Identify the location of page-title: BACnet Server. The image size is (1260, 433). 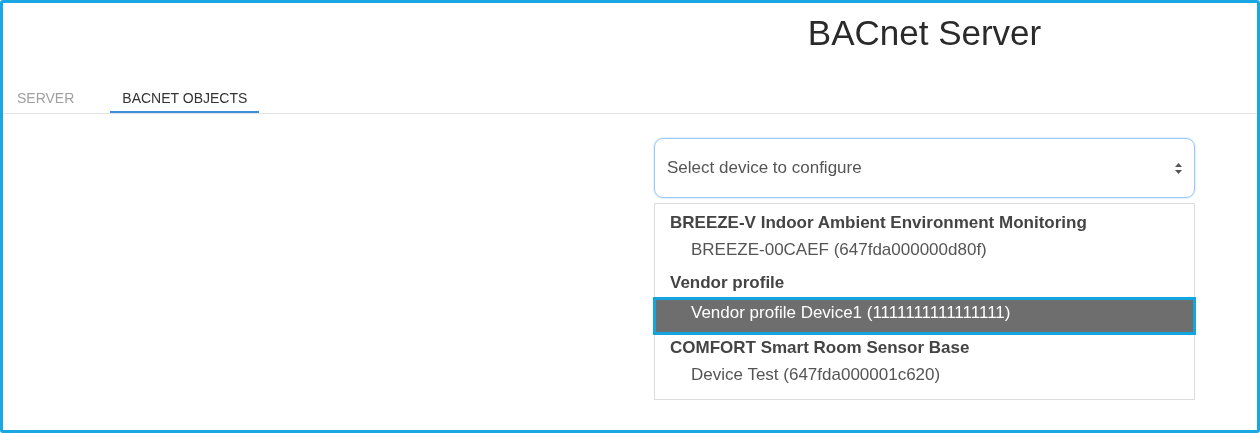
(924, 33).